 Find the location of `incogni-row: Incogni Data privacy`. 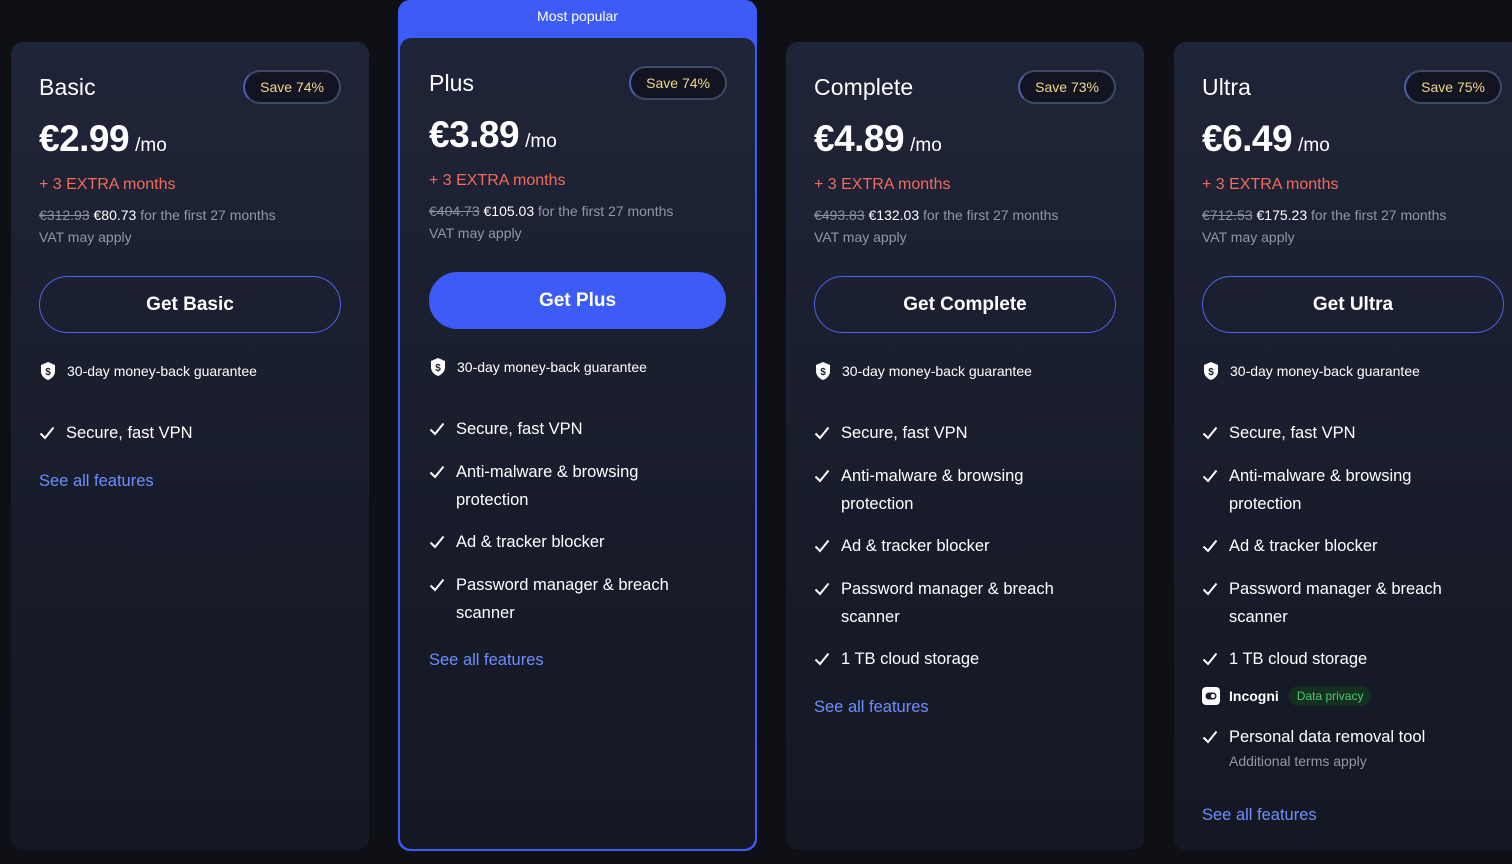

incogni-row: Incogni Data privacy is located at coordinates (1357, 695).